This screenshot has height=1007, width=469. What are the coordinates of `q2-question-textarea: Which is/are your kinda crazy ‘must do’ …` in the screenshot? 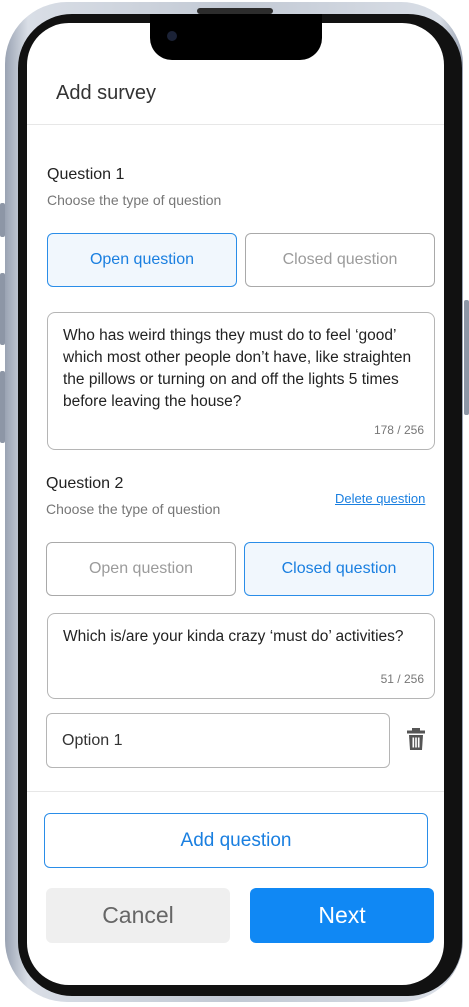 It's located at (241, 656).